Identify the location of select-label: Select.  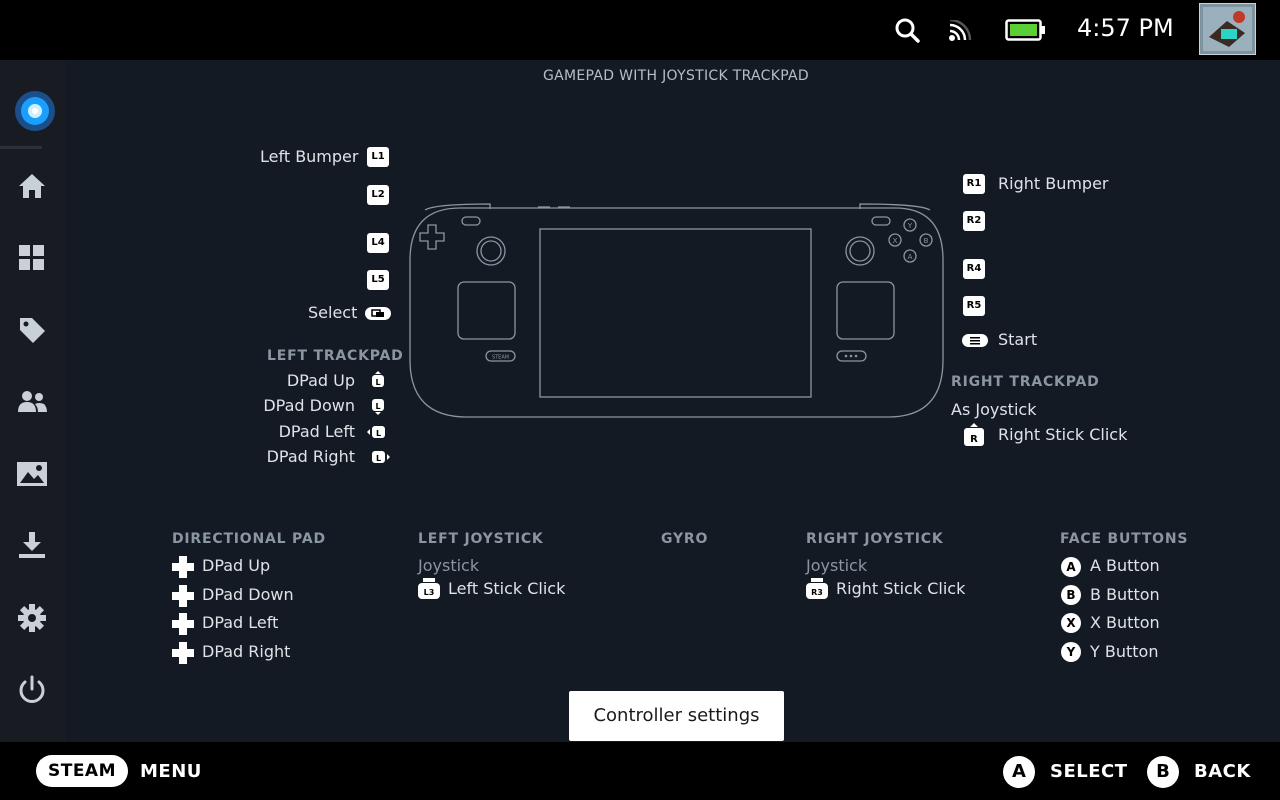
(333, 312).